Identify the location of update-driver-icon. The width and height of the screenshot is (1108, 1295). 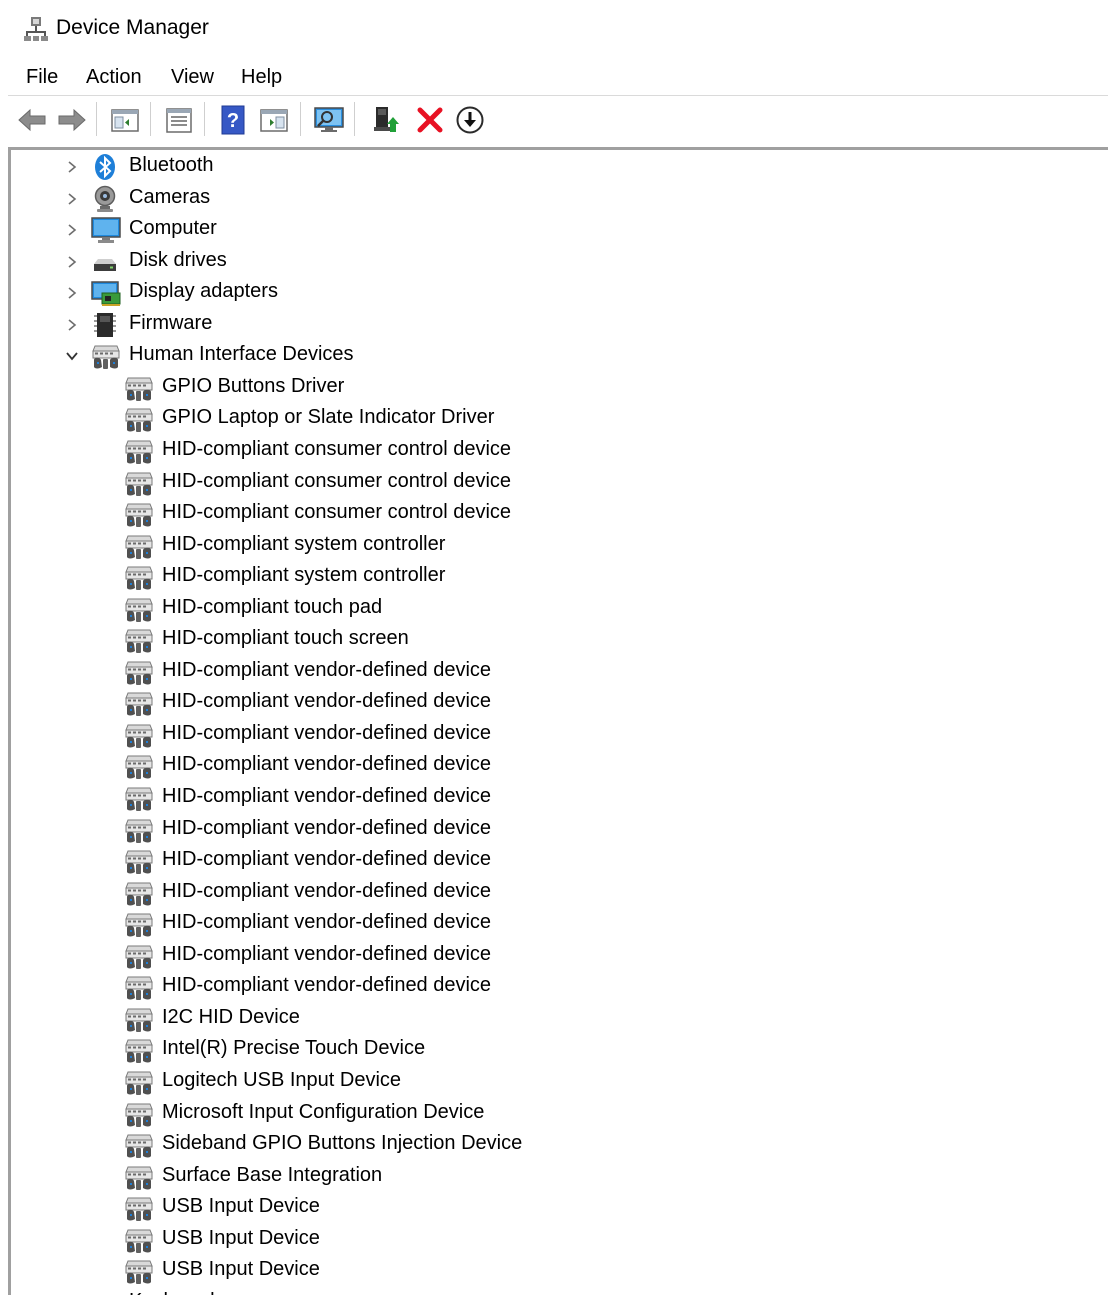
(386, 119).